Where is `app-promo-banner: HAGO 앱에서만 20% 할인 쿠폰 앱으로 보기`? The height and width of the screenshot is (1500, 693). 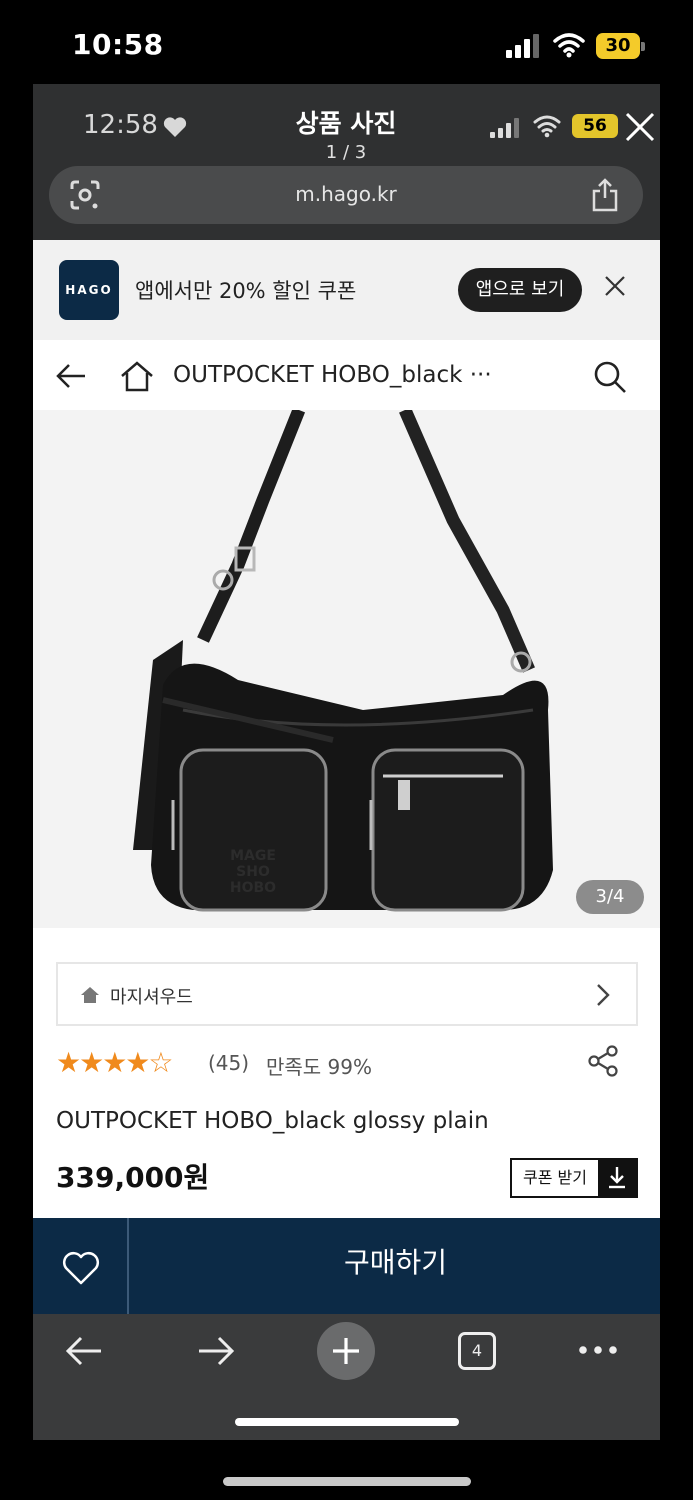 app-promo-banner: HAGO 앱에서만 20% 할인 쿠폰 앱으로 보기 is located at coordinates (346, 290).